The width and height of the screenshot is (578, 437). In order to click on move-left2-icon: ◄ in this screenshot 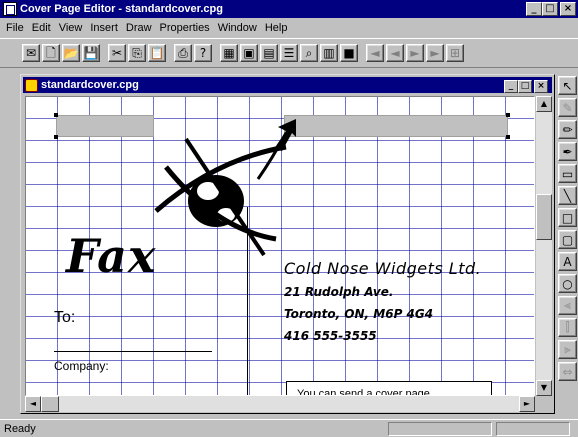, I will do `click(395, 53)`.